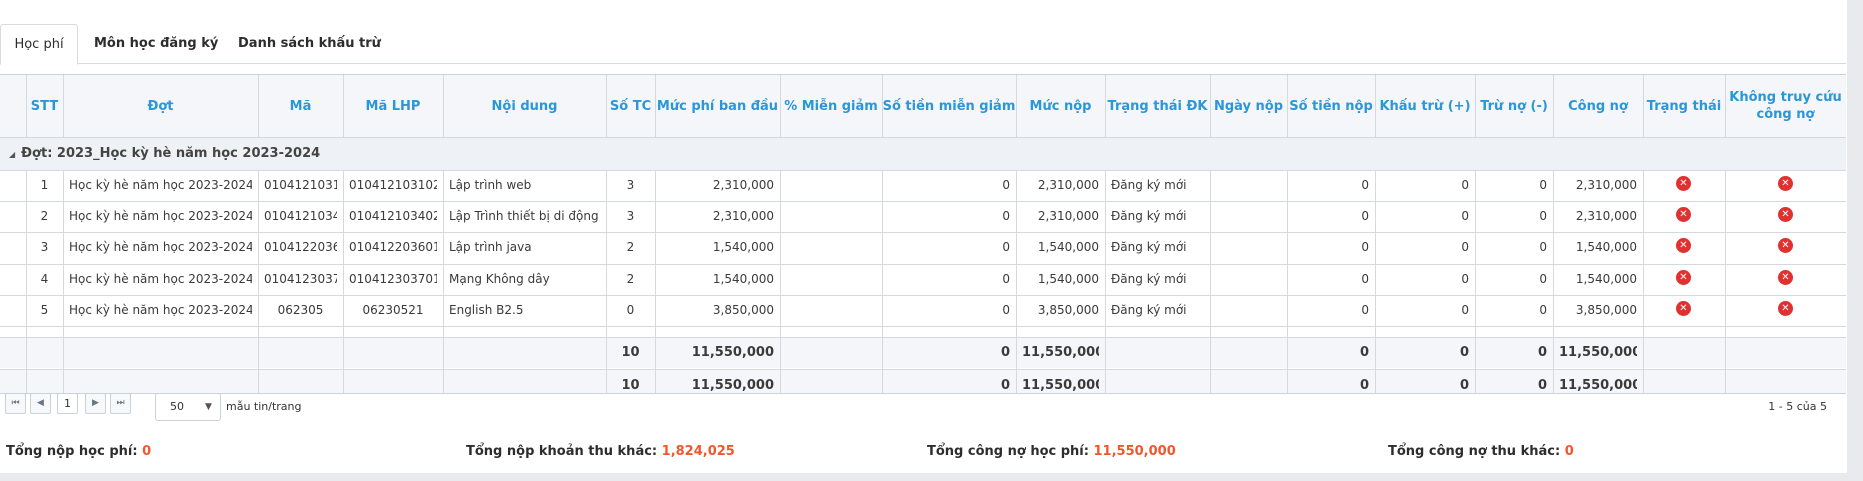 The image size is (1863, 481). What do you see at coordinates (1542, 352) in the screenshot?
I see `summary-col-tru-no: 0` at bounding box center [1542, 352].